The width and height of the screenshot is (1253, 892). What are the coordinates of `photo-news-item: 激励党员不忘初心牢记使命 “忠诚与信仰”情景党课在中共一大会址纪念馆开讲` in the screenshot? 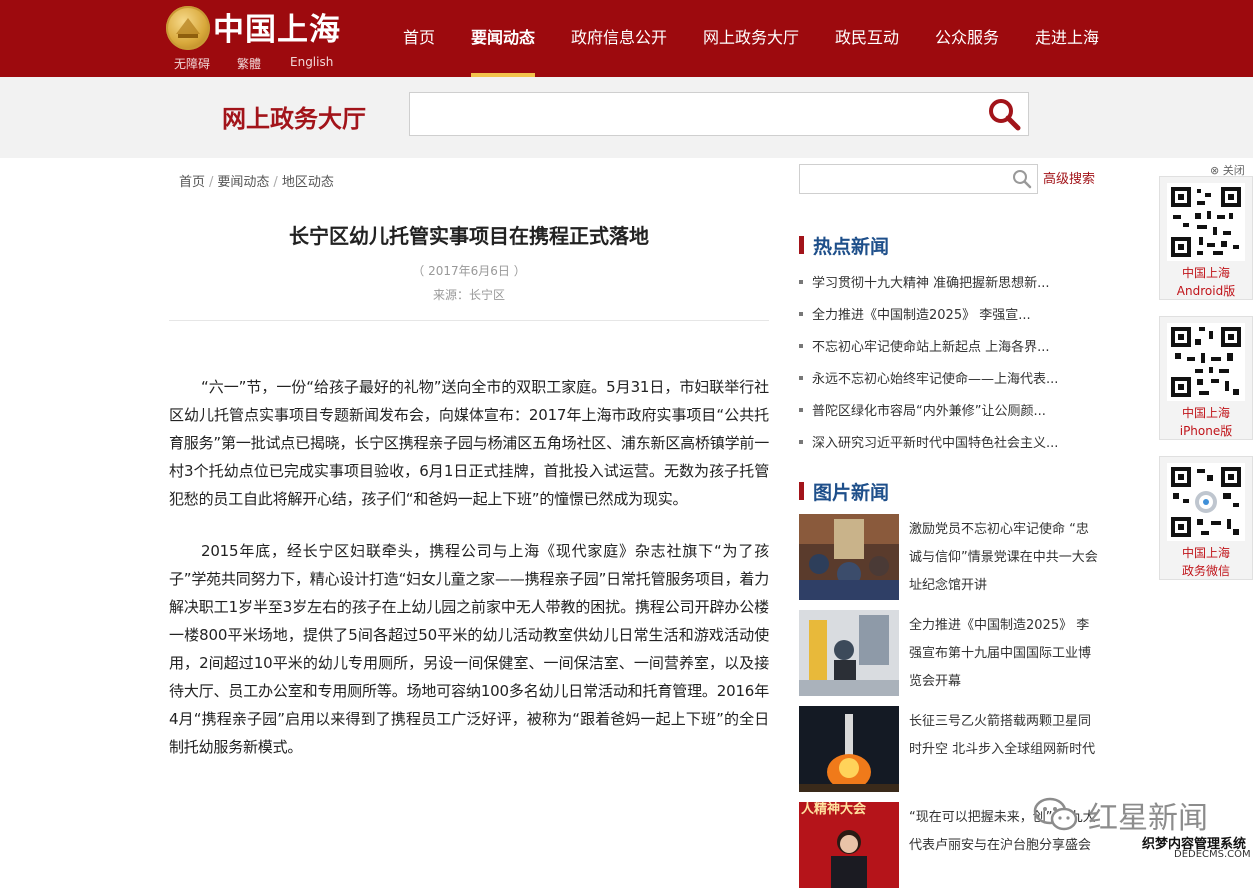 It's located at (949, 559).